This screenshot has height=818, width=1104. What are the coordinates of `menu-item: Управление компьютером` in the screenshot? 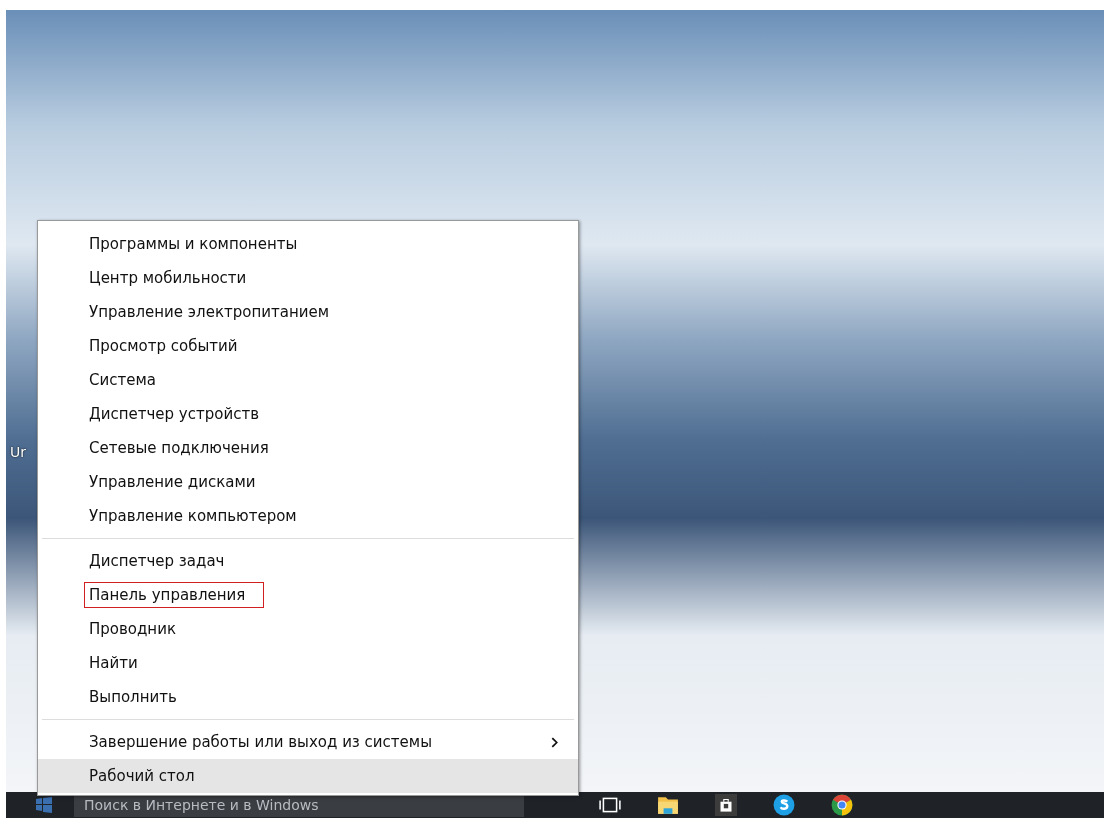 It's located at (308, 516).